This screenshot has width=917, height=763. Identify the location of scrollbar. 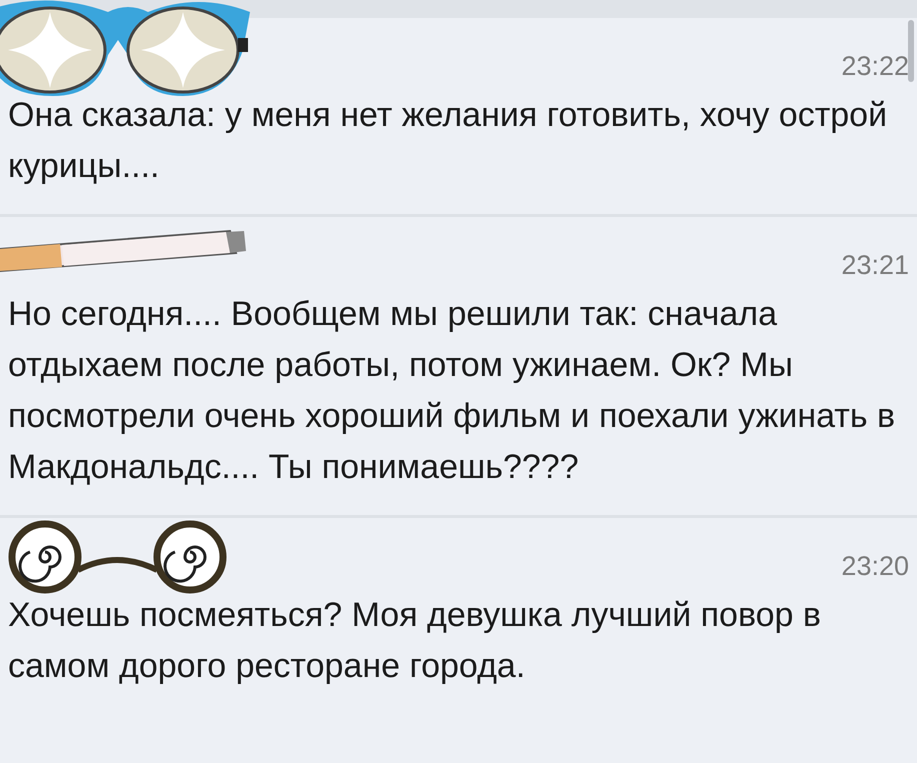
(911, 51).